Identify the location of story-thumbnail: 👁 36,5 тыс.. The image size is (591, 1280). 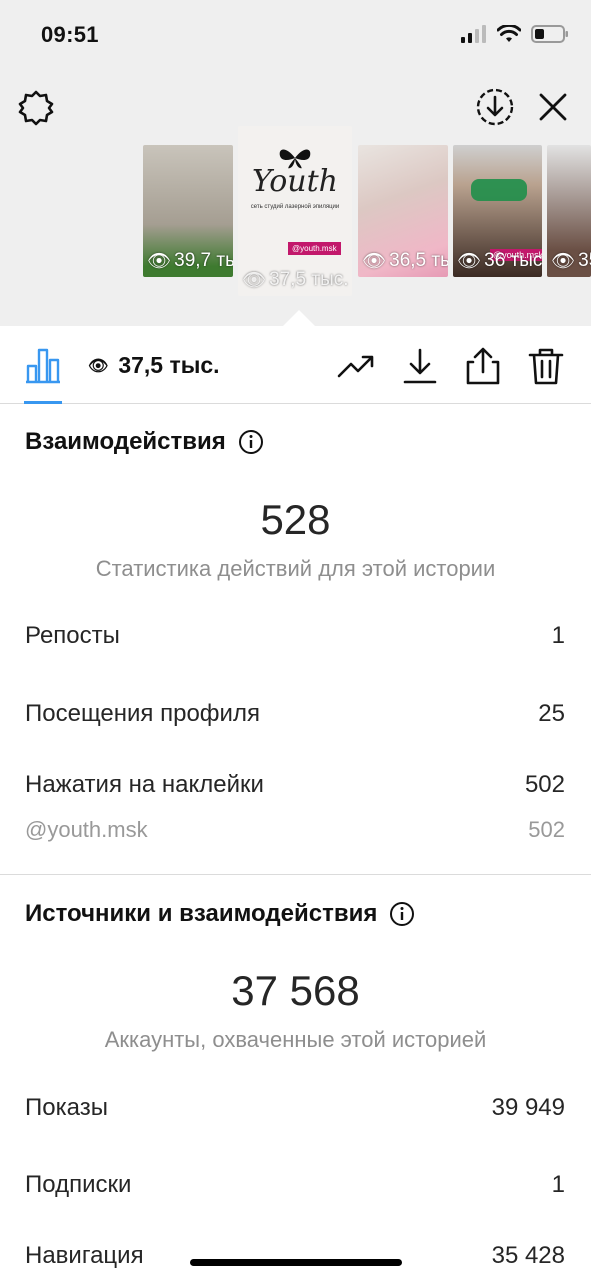
(403, 211).